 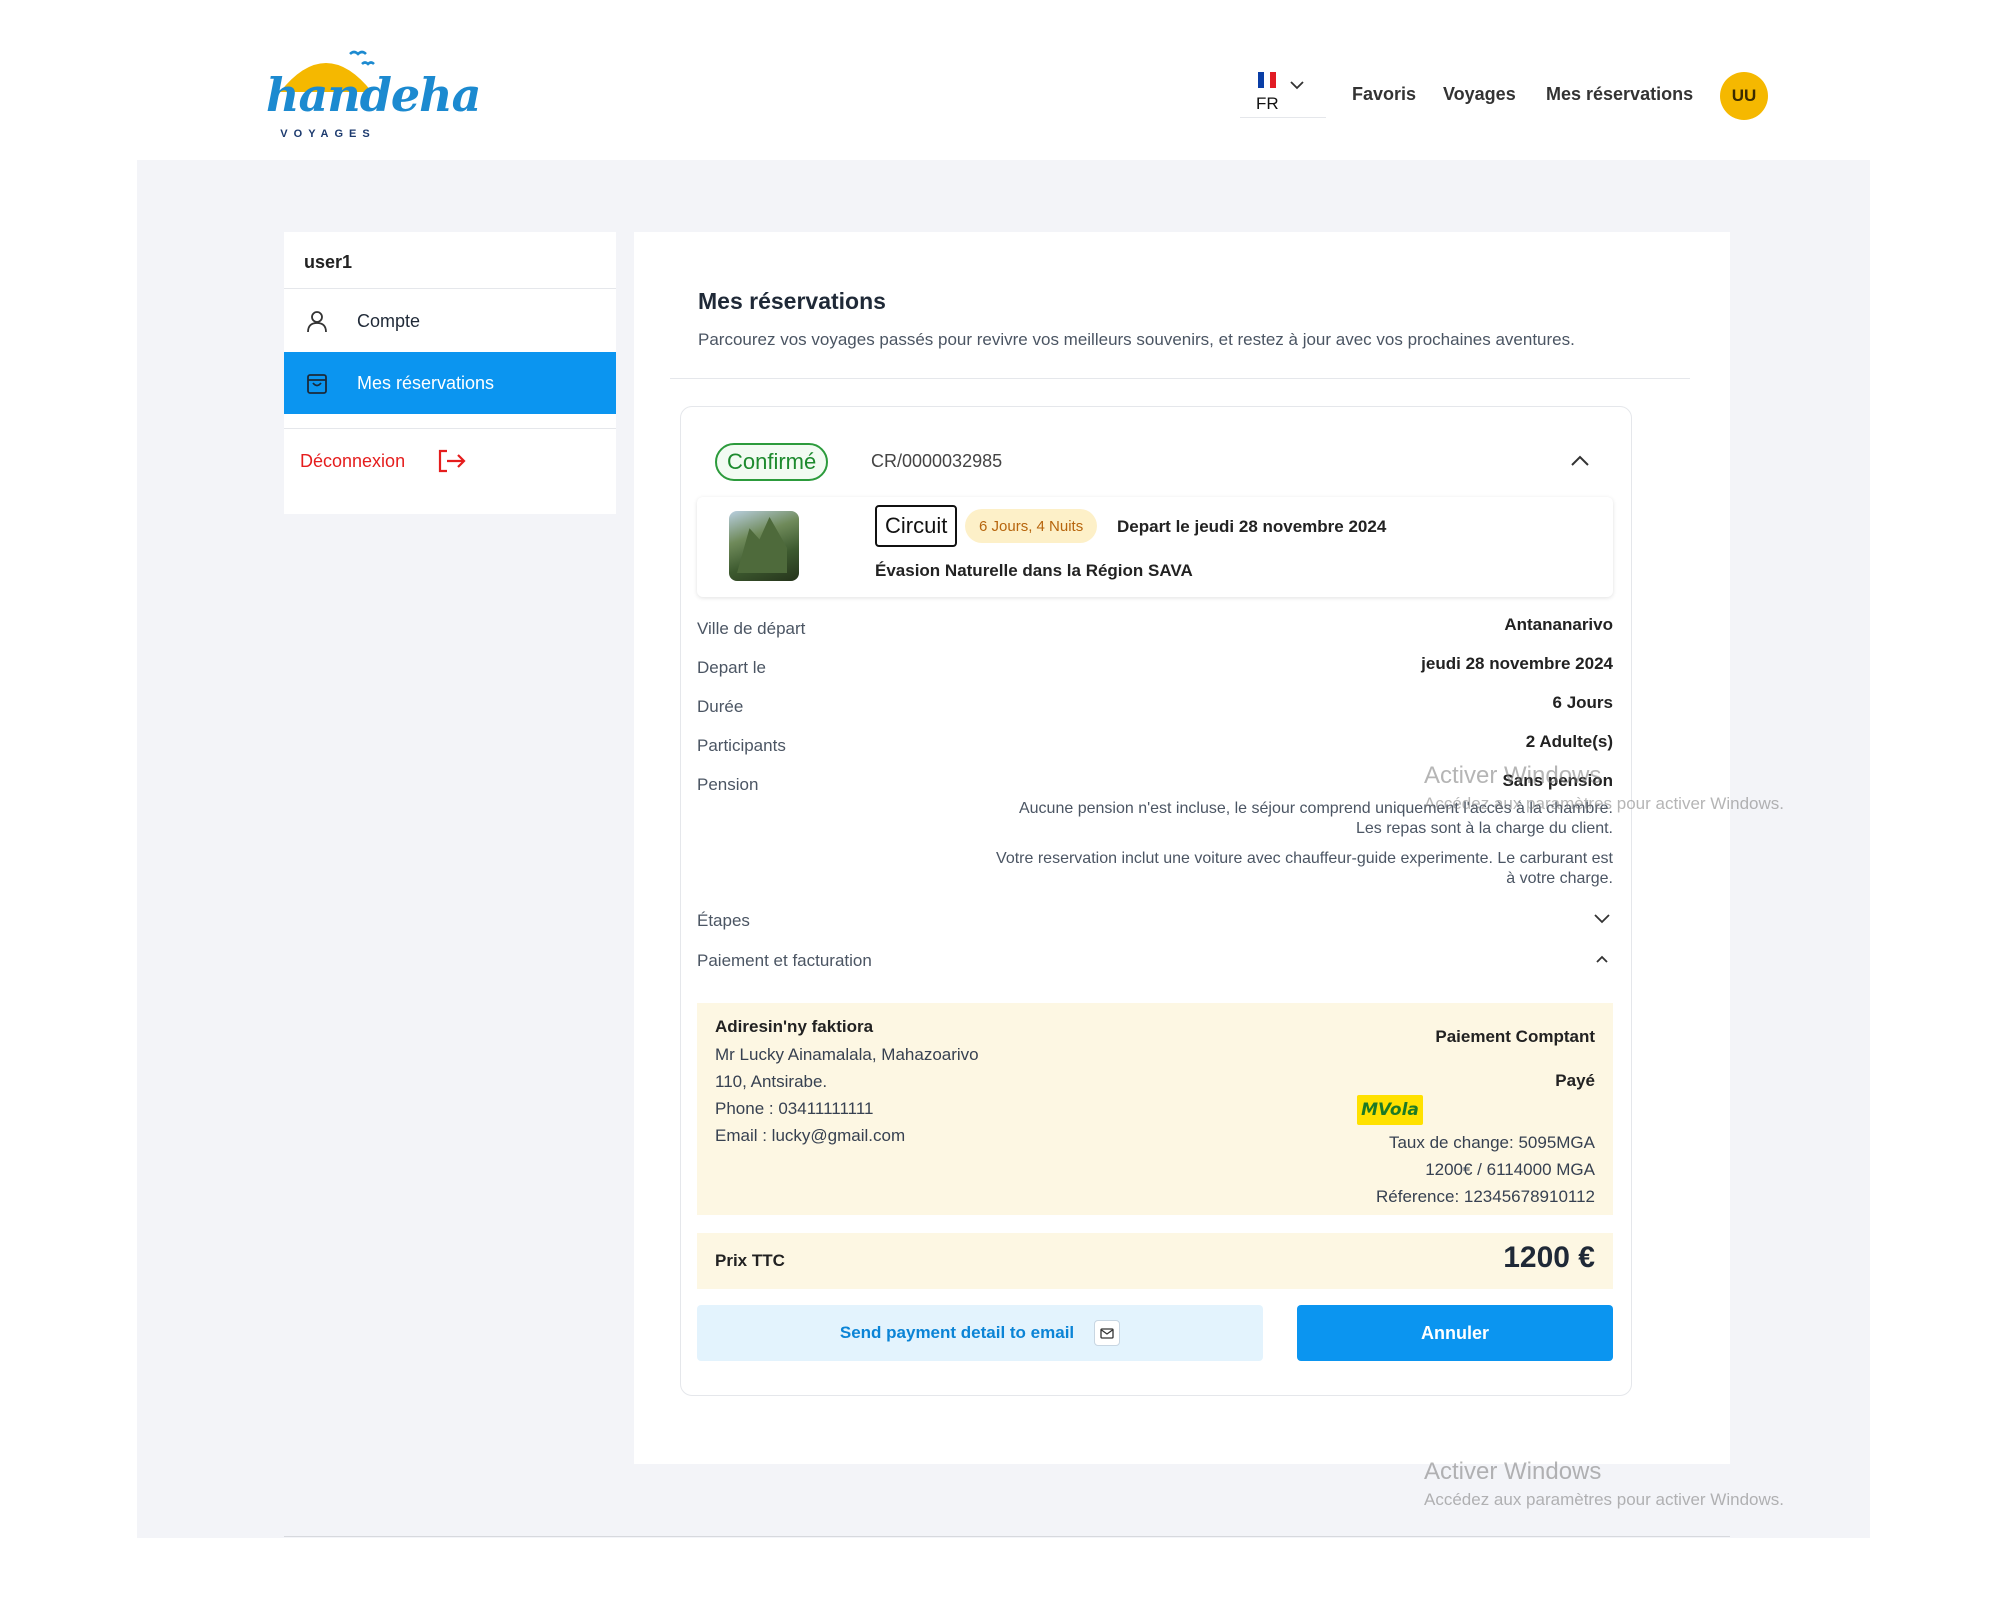 I want to click on sidebar-item-label: Compte, so click(x=389, y=320).